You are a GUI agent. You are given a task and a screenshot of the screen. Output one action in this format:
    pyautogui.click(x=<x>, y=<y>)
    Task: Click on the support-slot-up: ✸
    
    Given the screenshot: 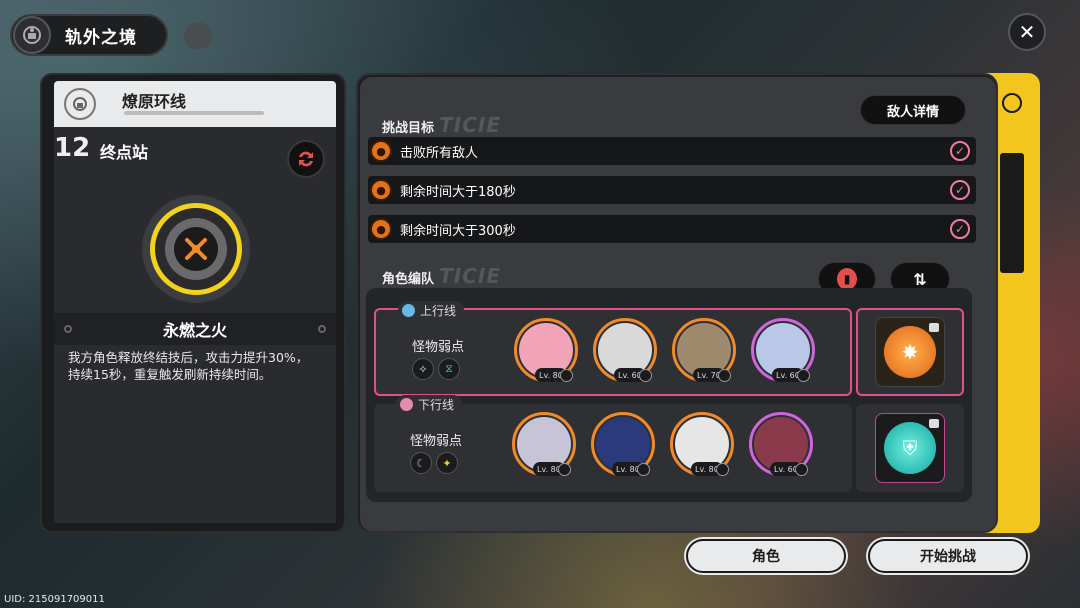 What is the action you would take?
    pyautogui.click(x=910, y=352)
    